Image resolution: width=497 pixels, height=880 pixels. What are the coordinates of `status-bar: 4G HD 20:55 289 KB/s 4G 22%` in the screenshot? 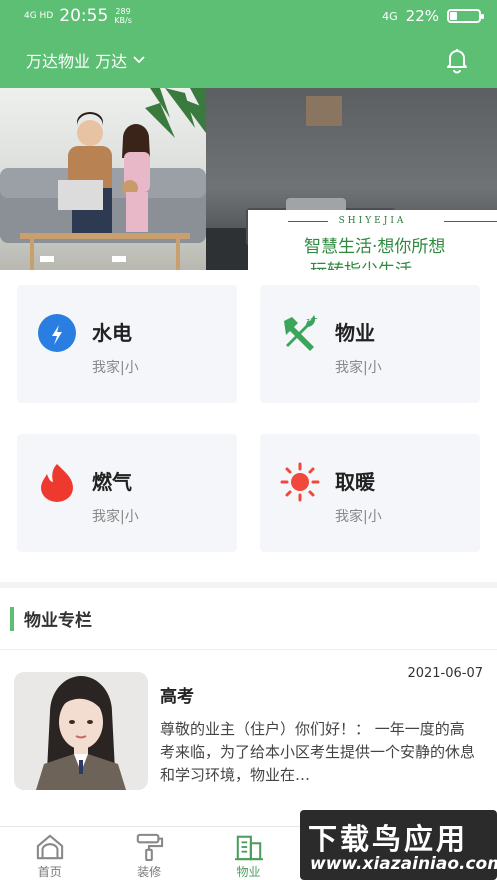 It's located at (248, 16).